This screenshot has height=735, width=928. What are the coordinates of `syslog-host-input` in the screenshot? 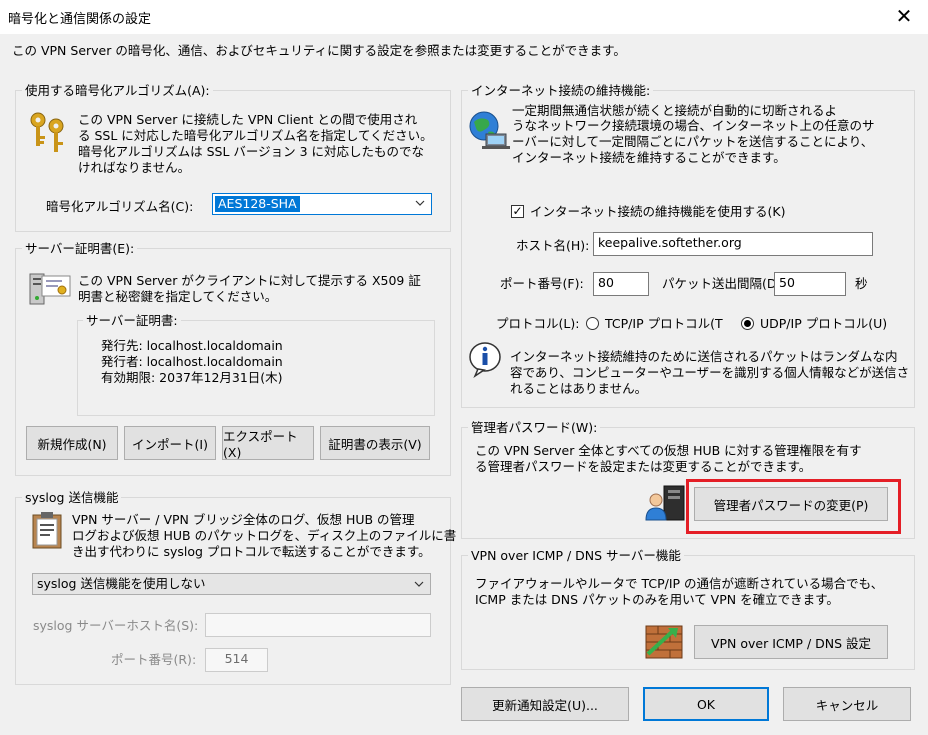 It's located at (318, 625).